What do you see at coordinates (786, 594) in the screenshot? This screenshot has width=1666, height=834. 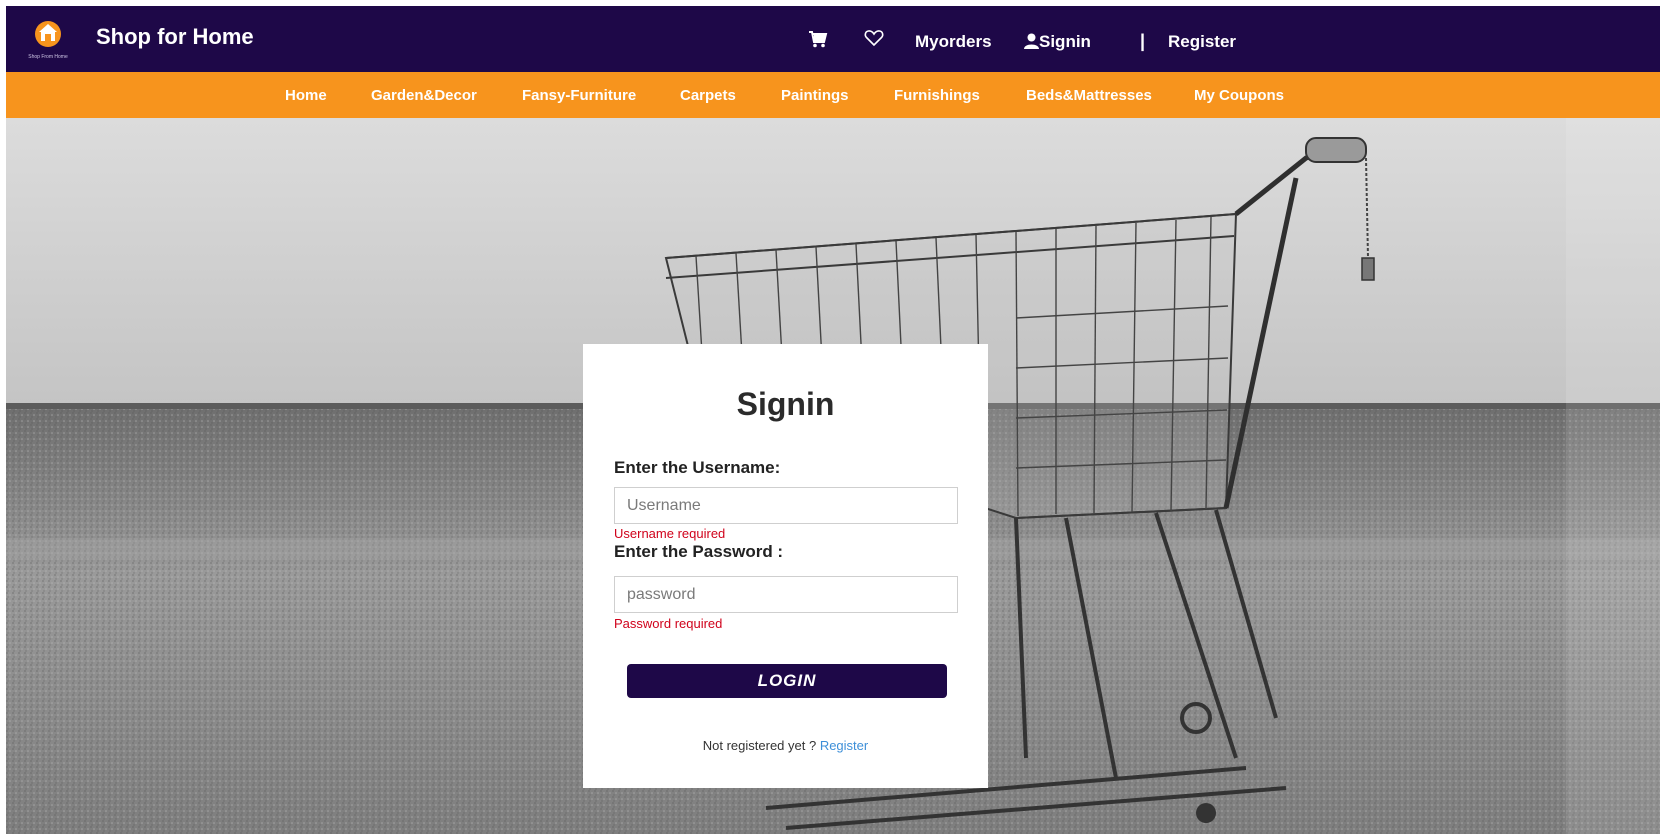 I see `password-input` at bounding box center [786, 594].